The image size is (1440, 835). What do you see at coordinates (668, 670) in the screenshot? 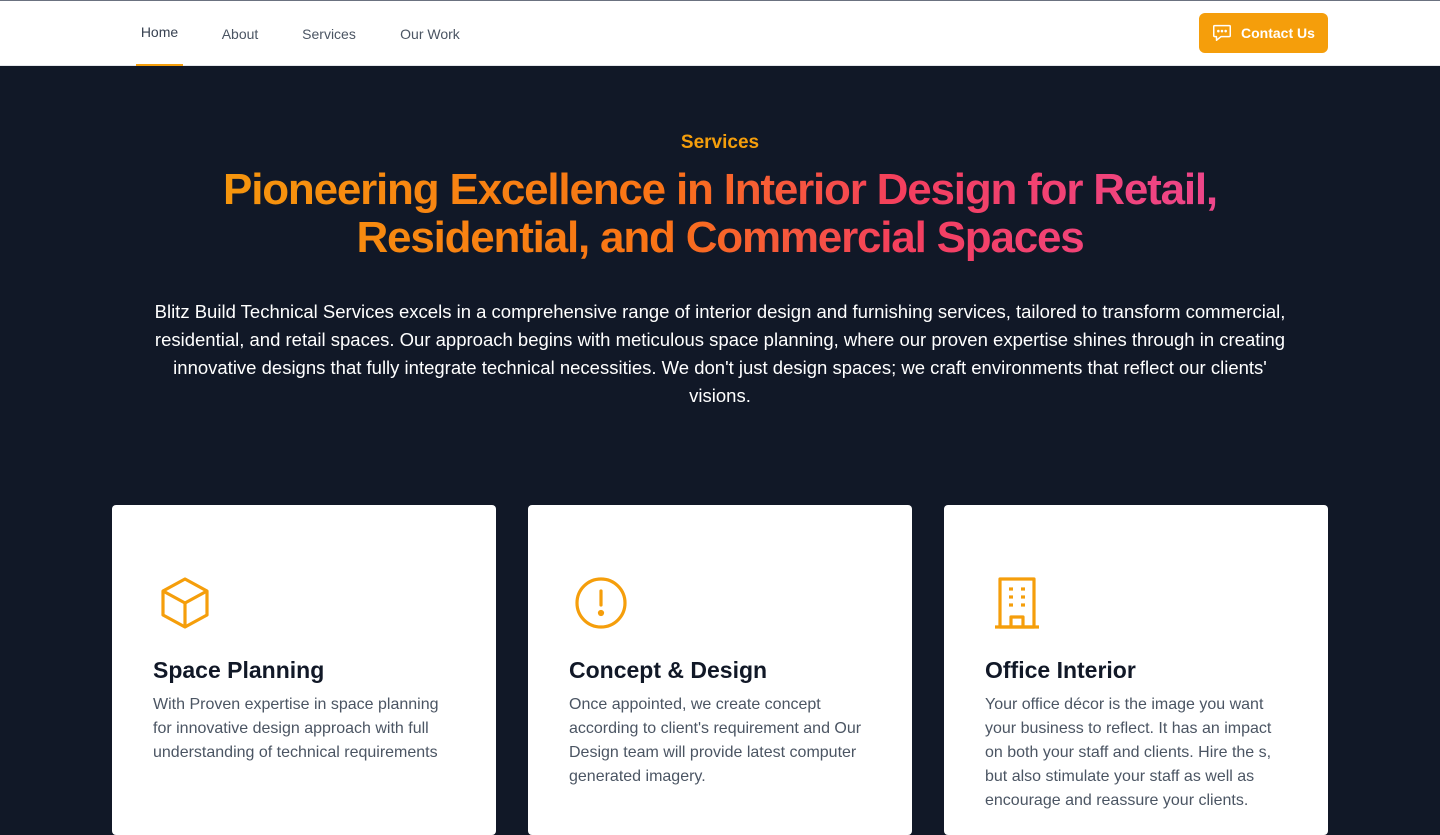
I see `card-title: Concept & Design` at bounding box center [668, 670].